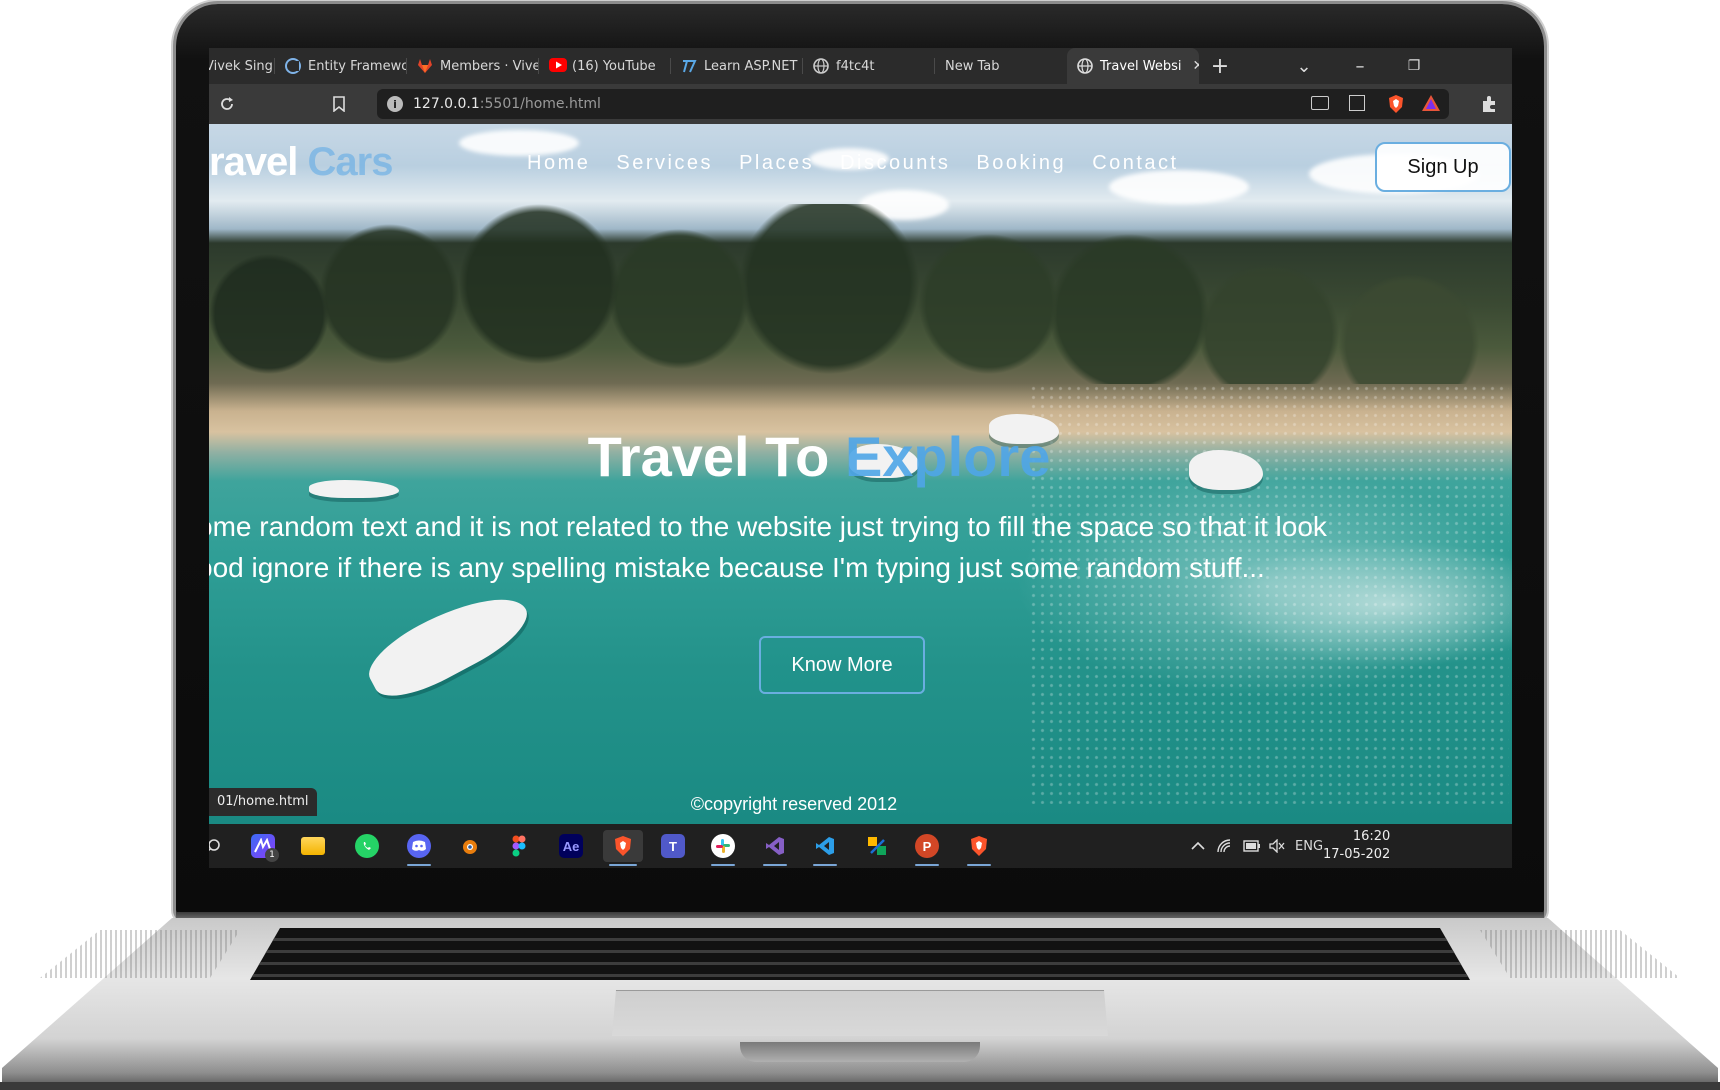 This screenshot has height=1090, width=1720. Describe the element at coordinates (1309, 846) in the screenshot. I see `language-indicator: ENG` at that location.